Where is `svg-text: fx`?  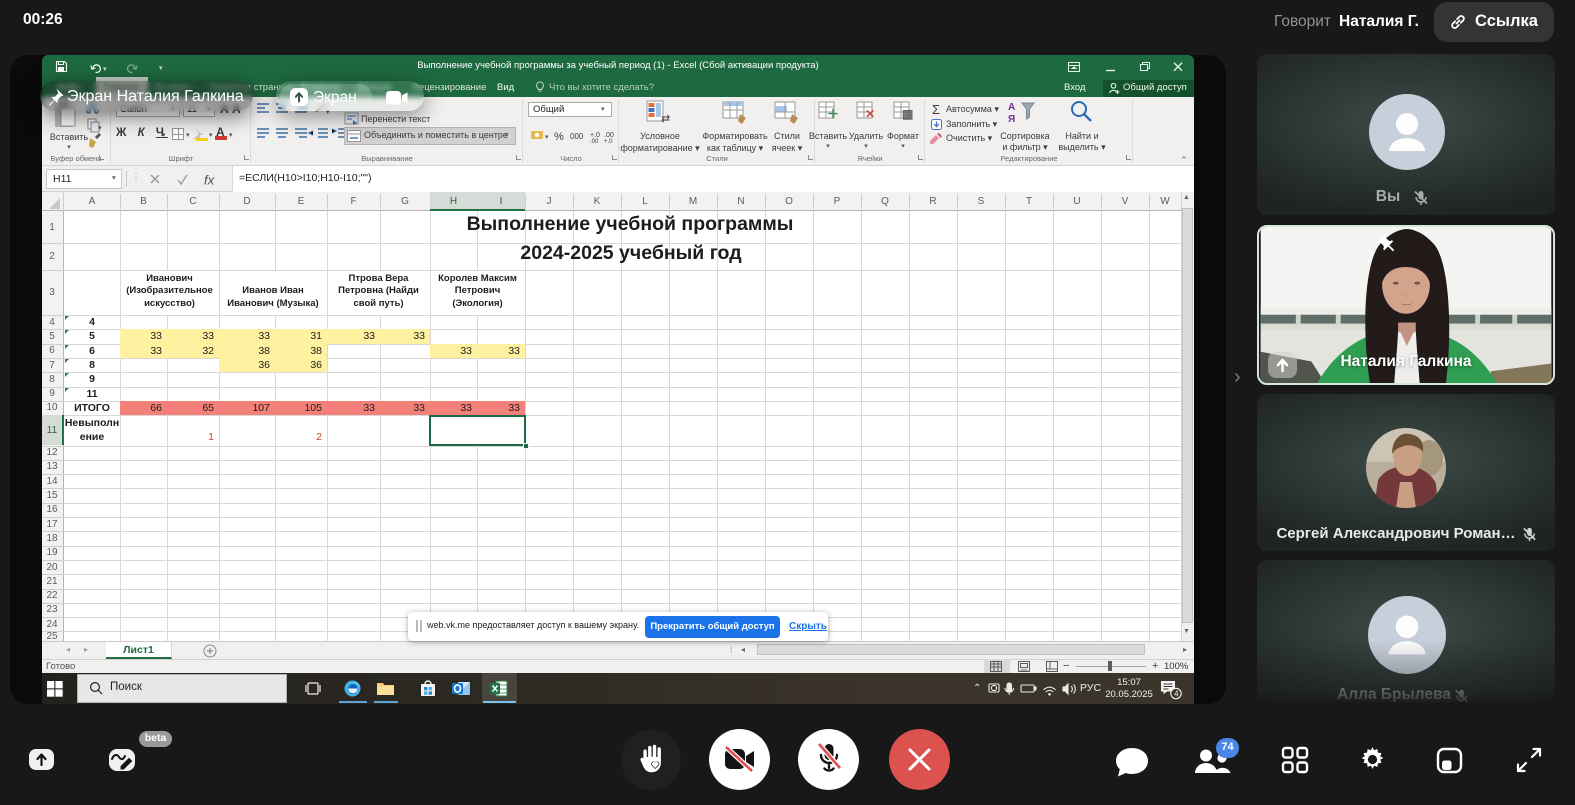 svg-text: fx is located at coordinates (209, 180).